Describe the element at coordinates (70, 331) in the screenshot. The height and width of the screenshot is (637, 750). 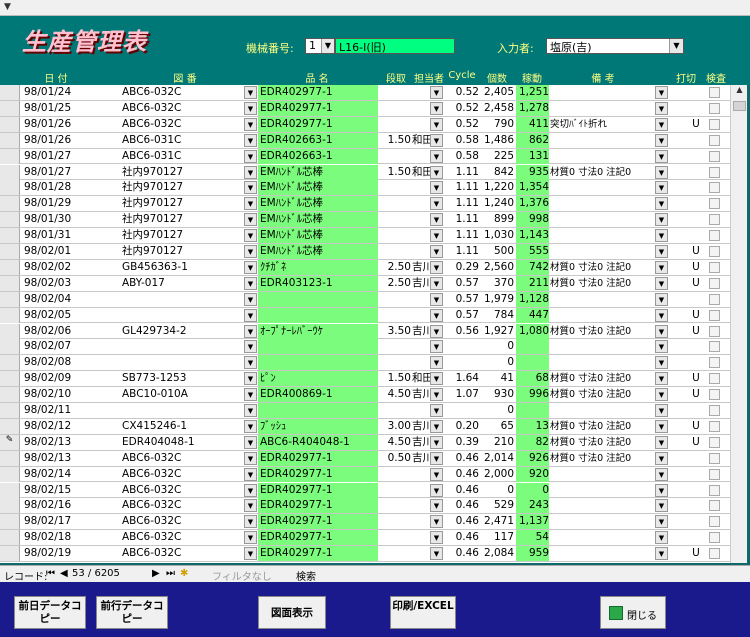
I see `date-cell: 98/02/06` at that location.